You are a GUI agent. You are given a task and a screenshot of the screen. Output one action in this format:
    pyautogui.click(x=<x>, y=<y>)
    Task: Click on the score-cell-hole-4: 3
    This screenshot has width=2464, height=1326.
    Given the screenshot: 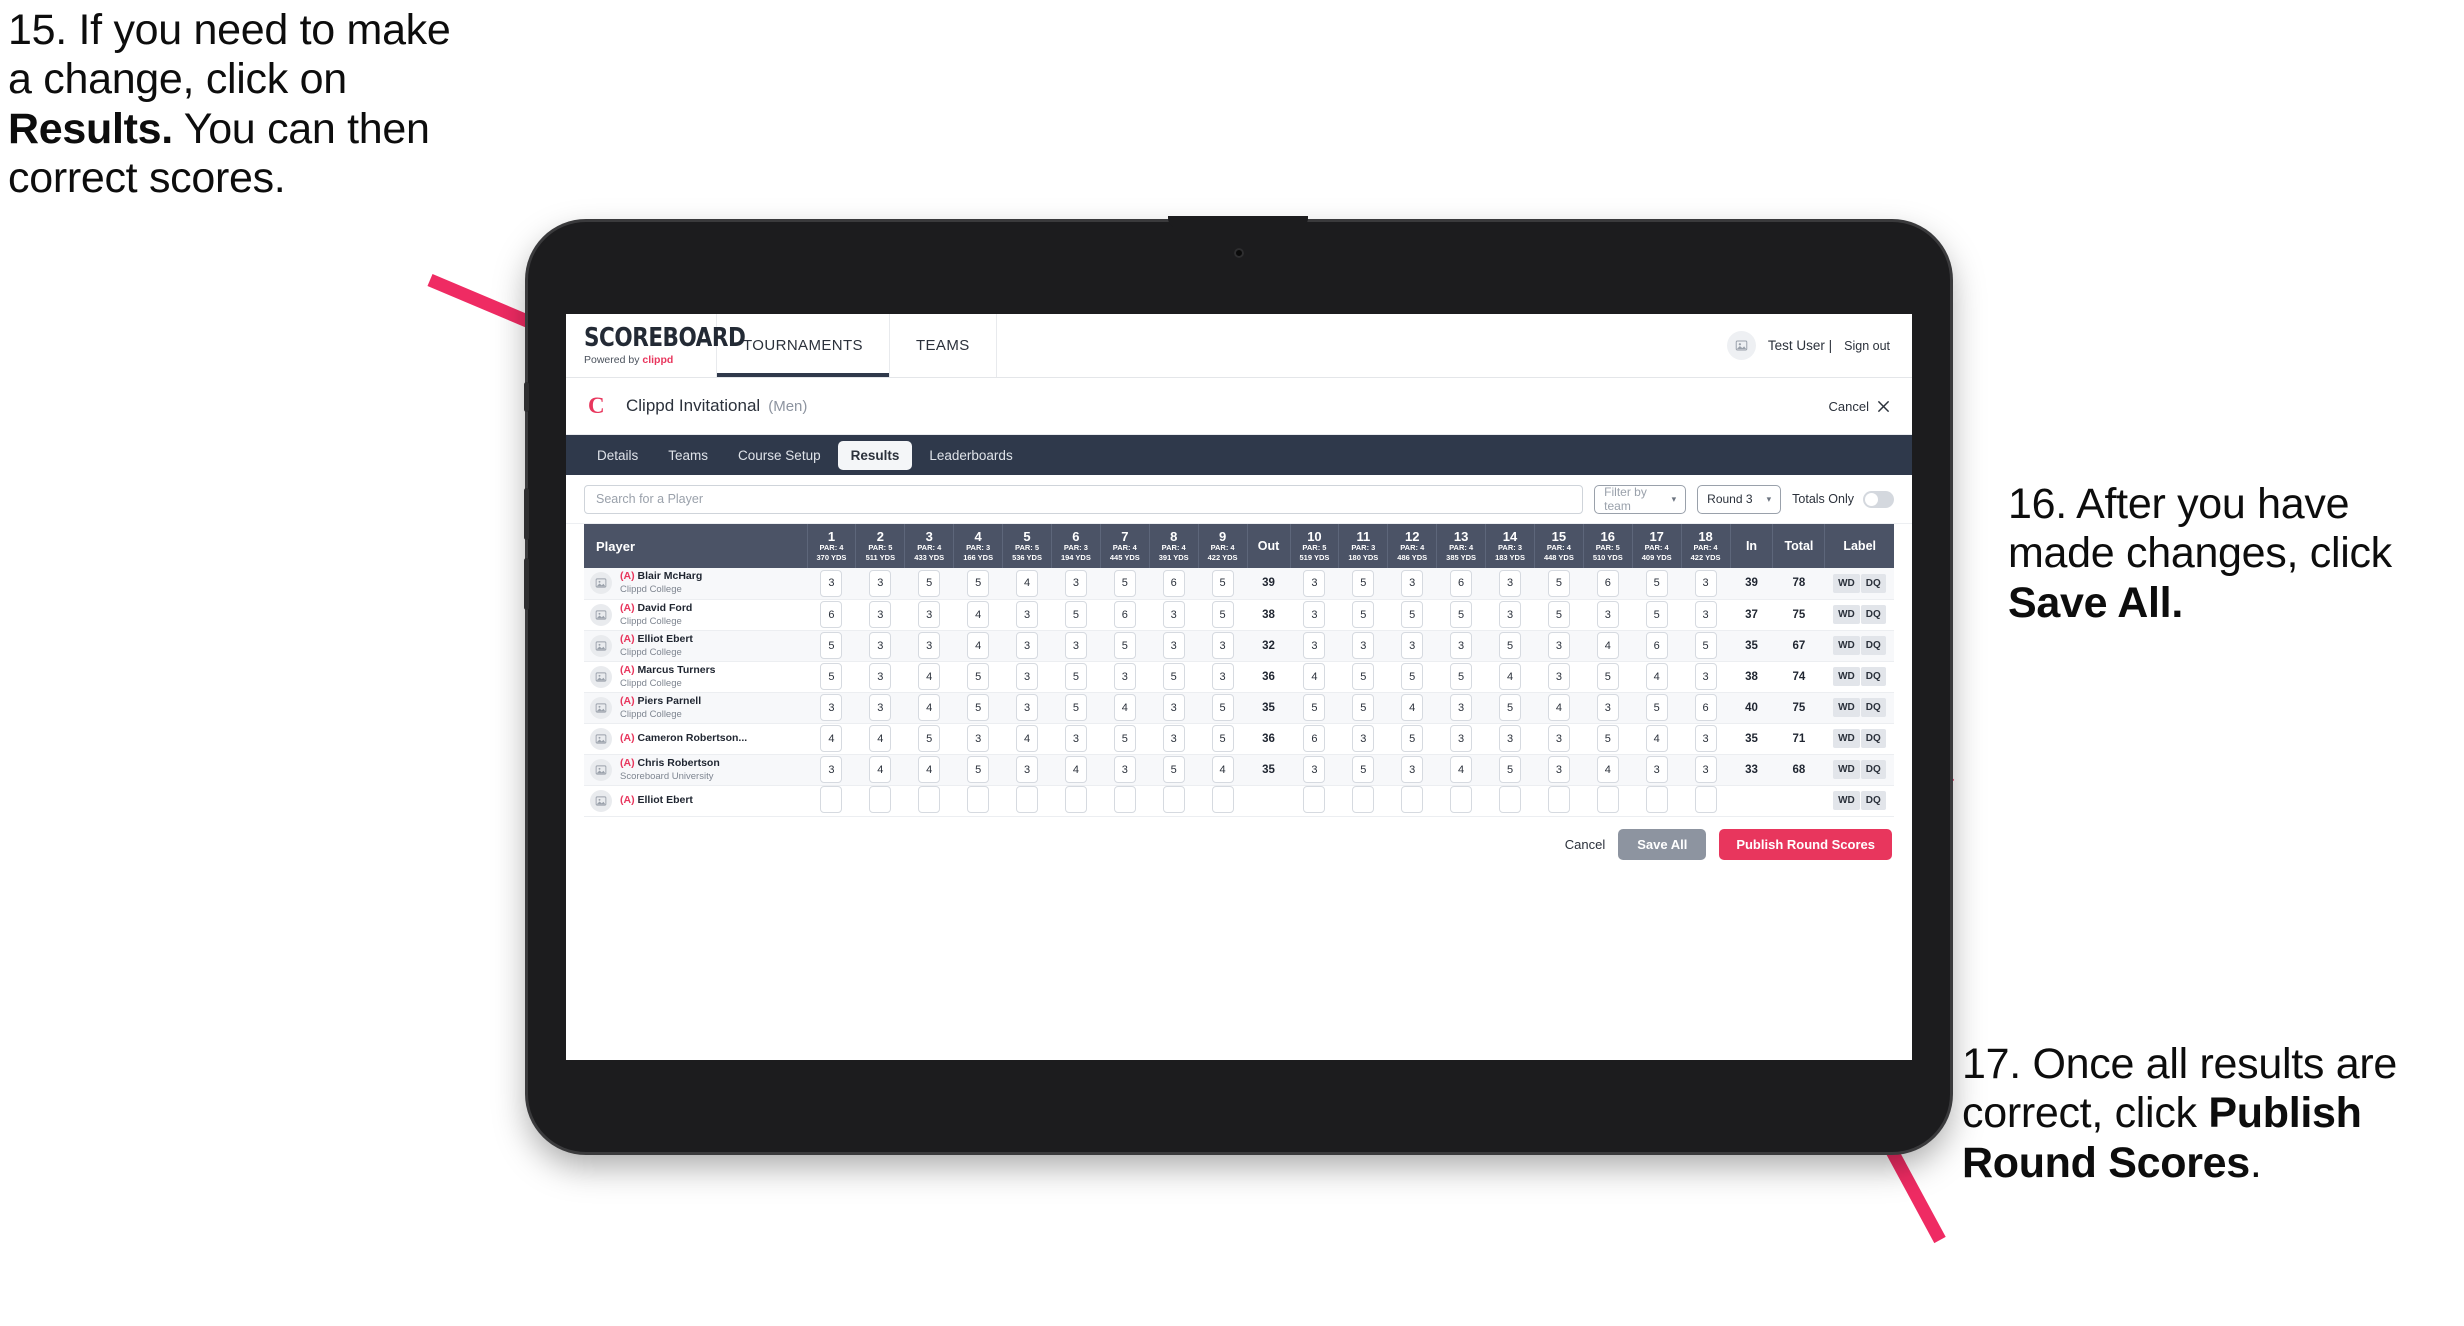 What is the action you would take?
    pyautogui.click(x=978, y=739)
    